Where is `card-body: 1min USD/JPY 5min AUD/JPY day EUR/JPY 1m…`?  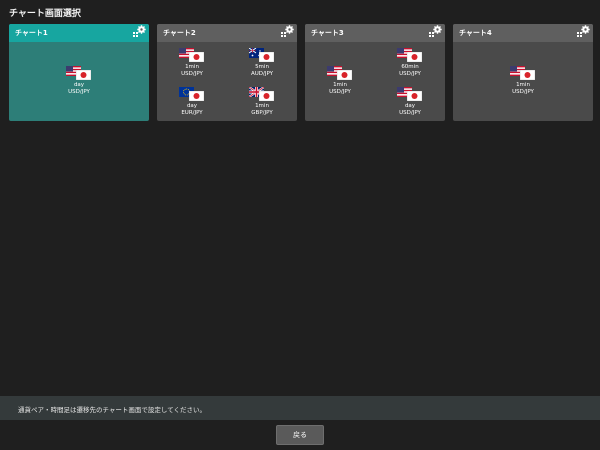 card-body: 1min USD/JPY 5min AUD/JPY day EUR/JPY 1m… is located at coordinates (227, 81).